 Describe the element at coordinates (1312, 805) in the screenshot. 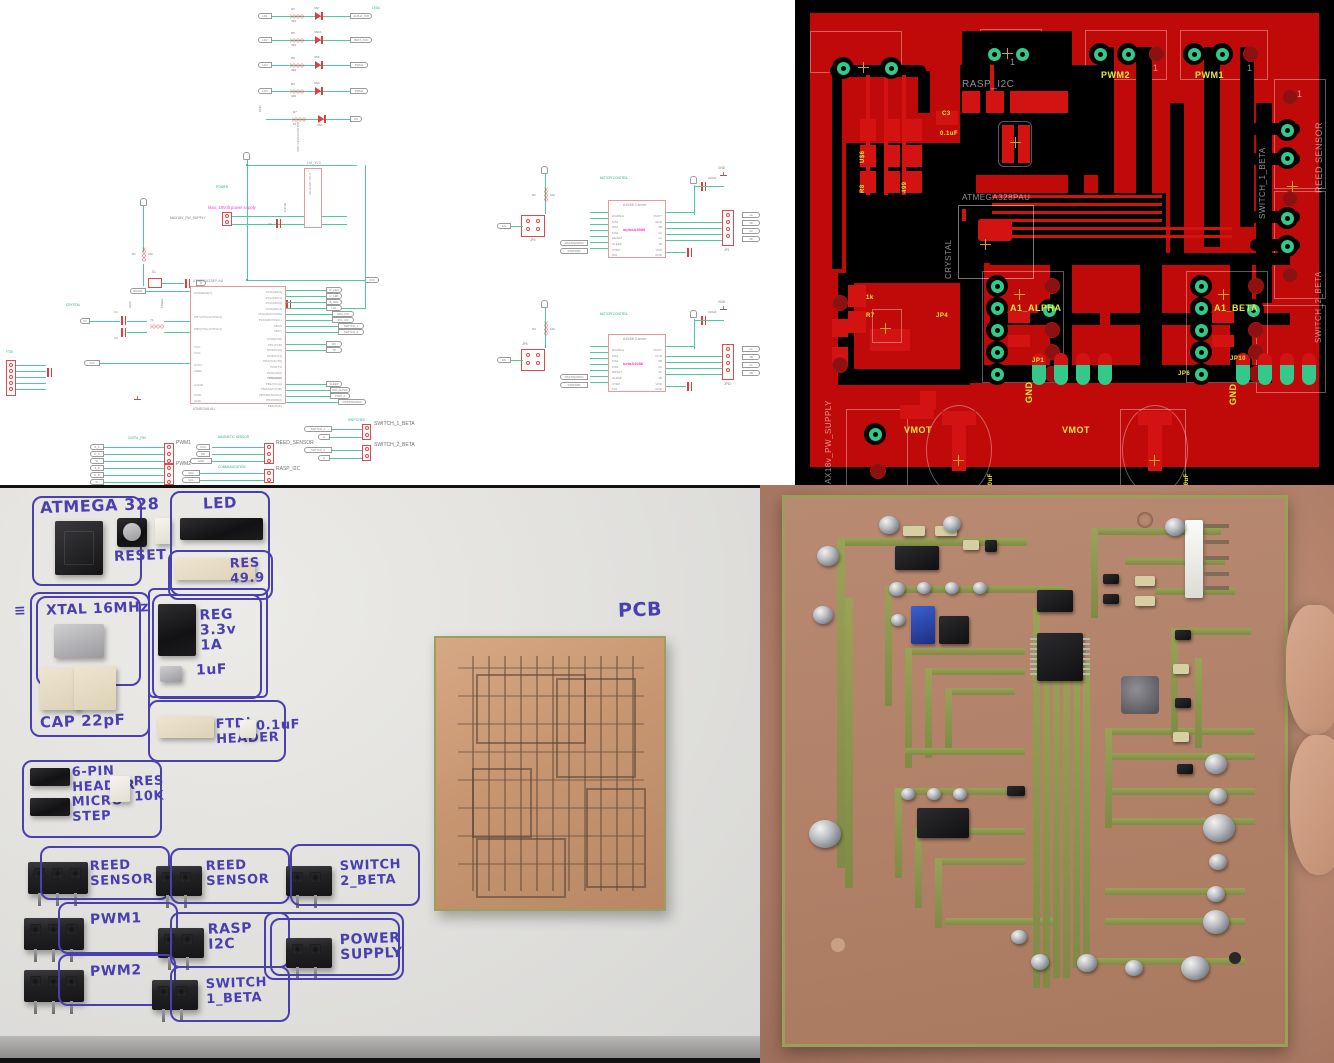

I see `hand-finger-lower` at that location.